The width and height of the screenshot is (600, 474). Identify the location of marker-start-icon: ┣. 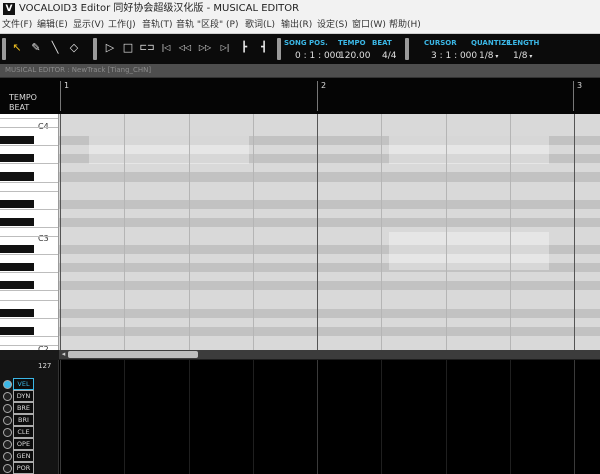
(244, 48).